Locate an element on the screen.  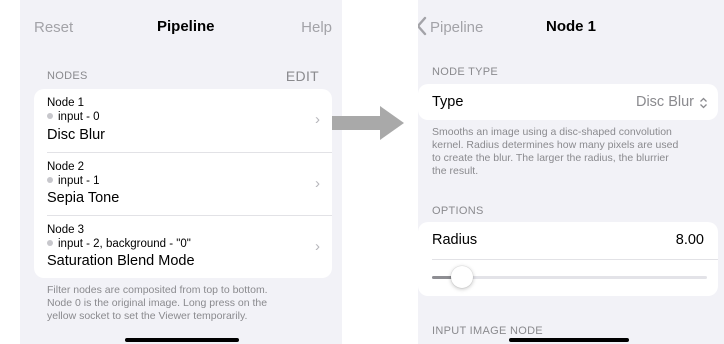
description-line: the result. is located at coordinates (455, 171).